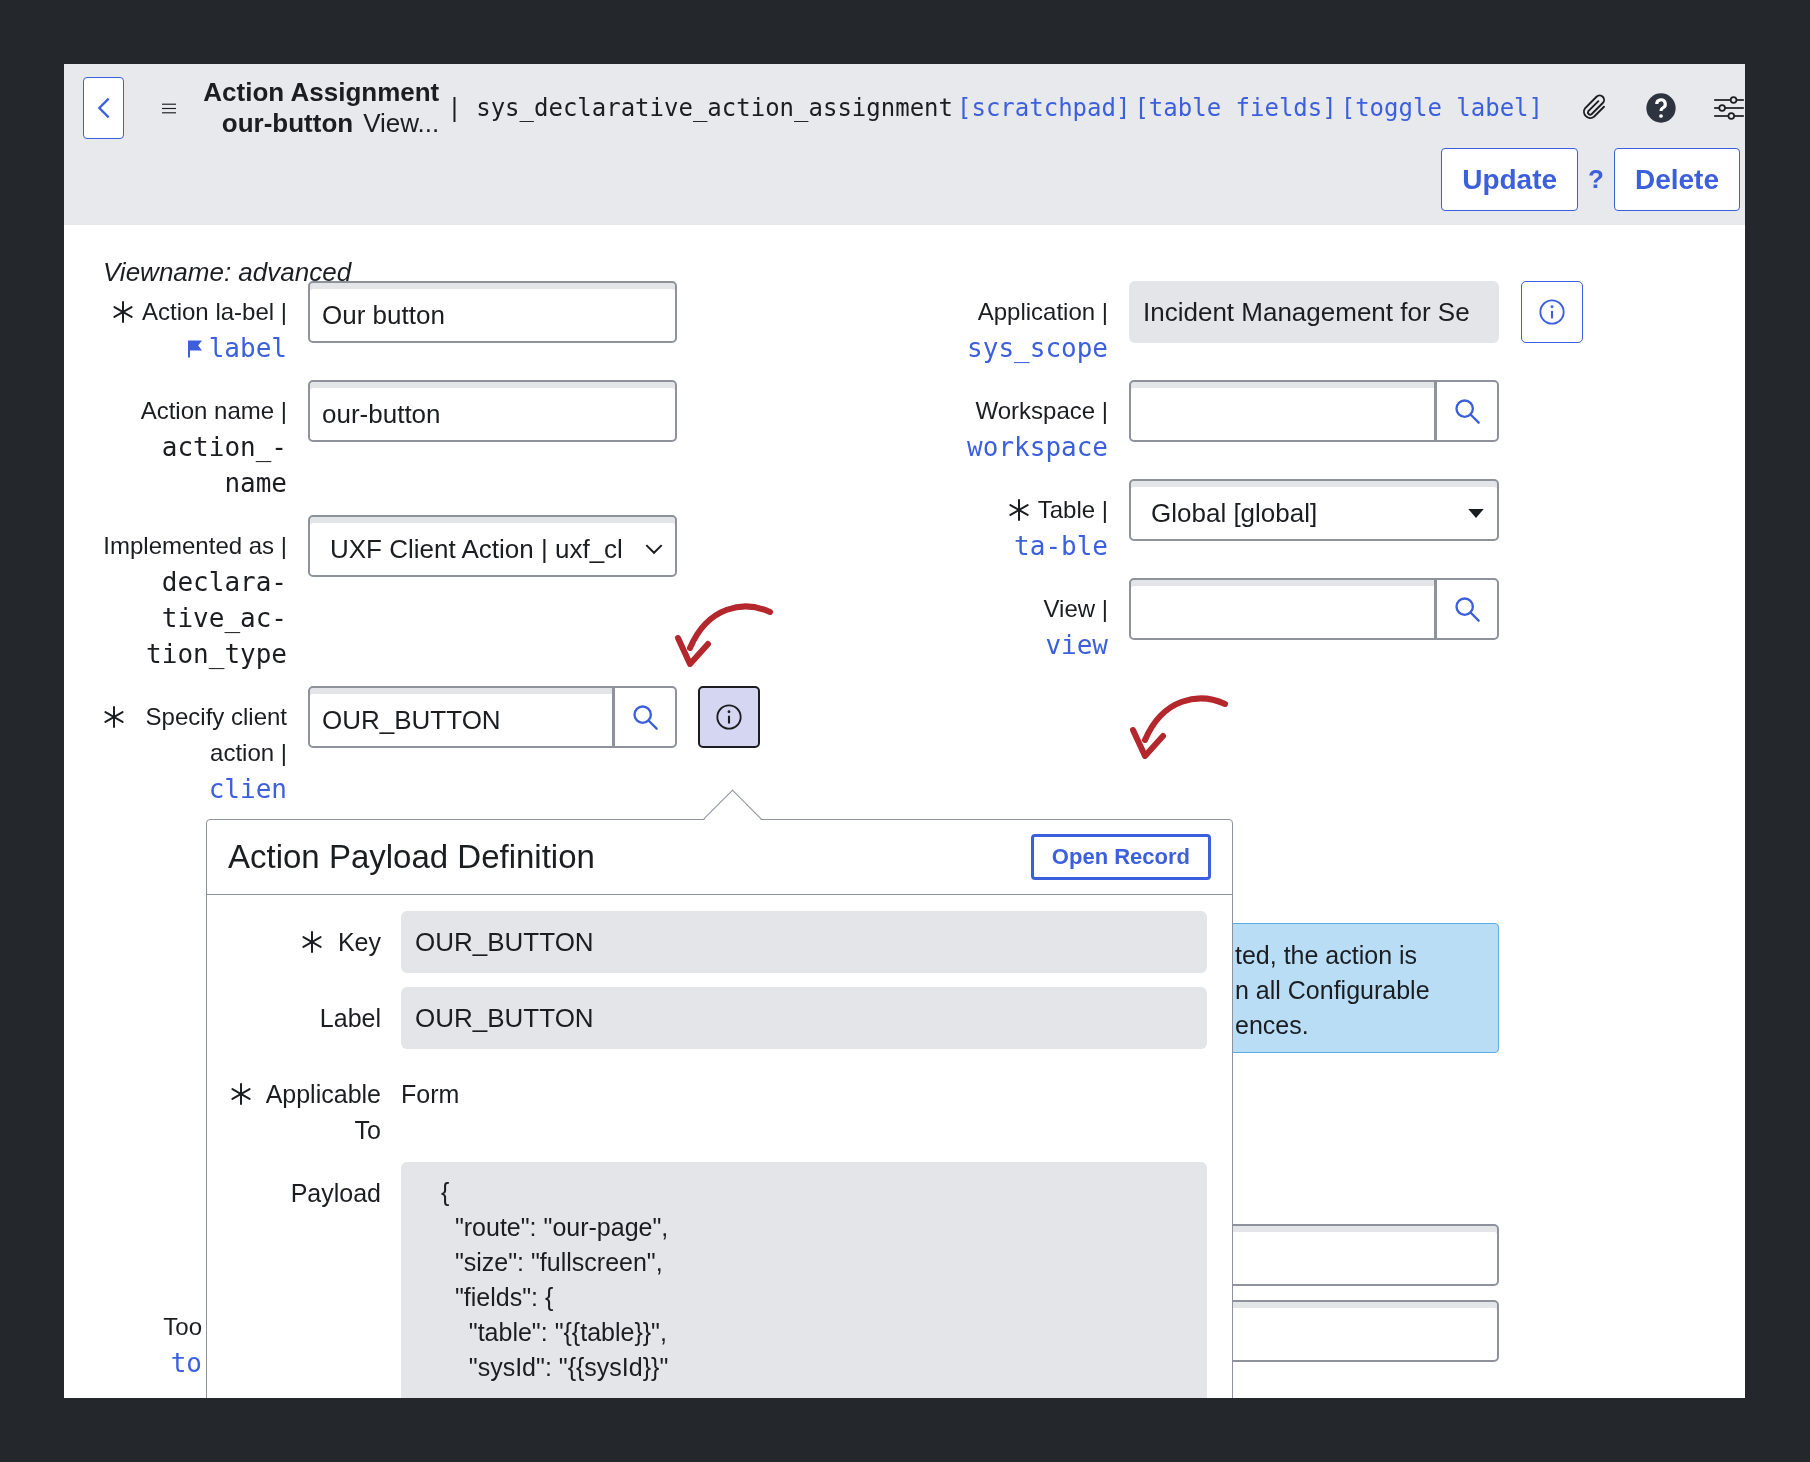 The height and width of the screenshot is (1462, 1810). I want to click on dropdown-field: Global [global], so click(1314, 510).